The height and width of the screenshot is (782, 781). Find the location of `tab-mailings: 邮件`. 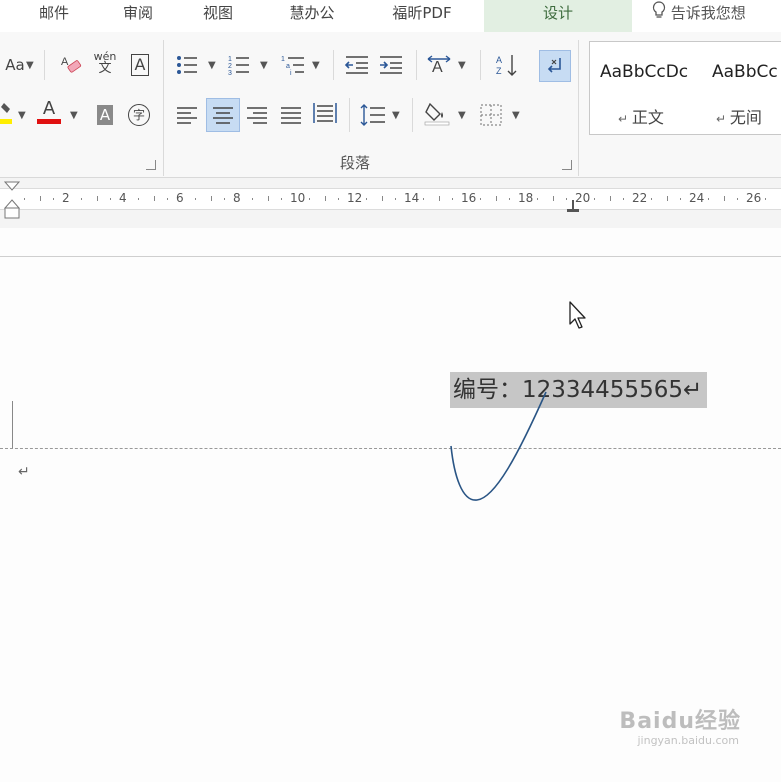

tab-mailings: 邮件 is located at coordinates (54, 16).